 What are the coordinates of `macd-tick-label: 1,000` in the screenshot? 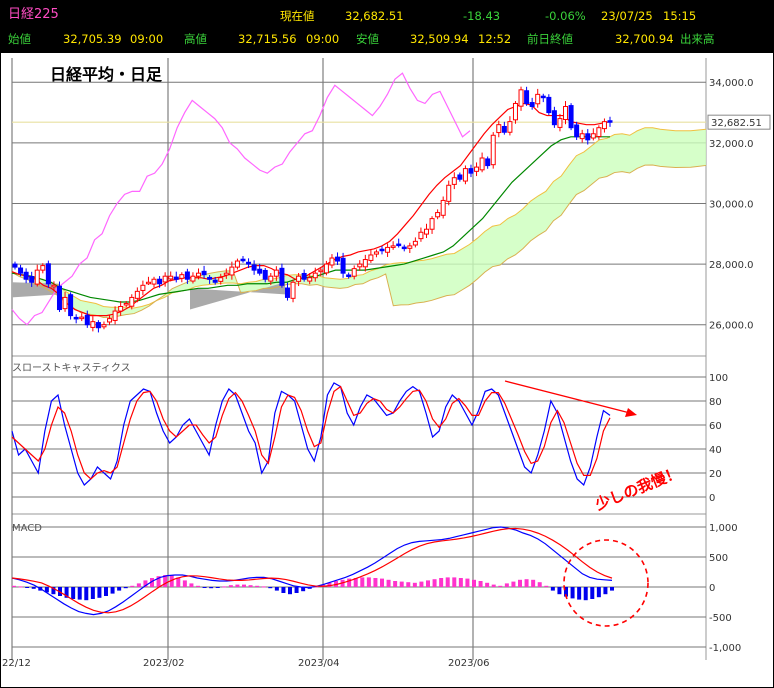 It's located at (723, 528).